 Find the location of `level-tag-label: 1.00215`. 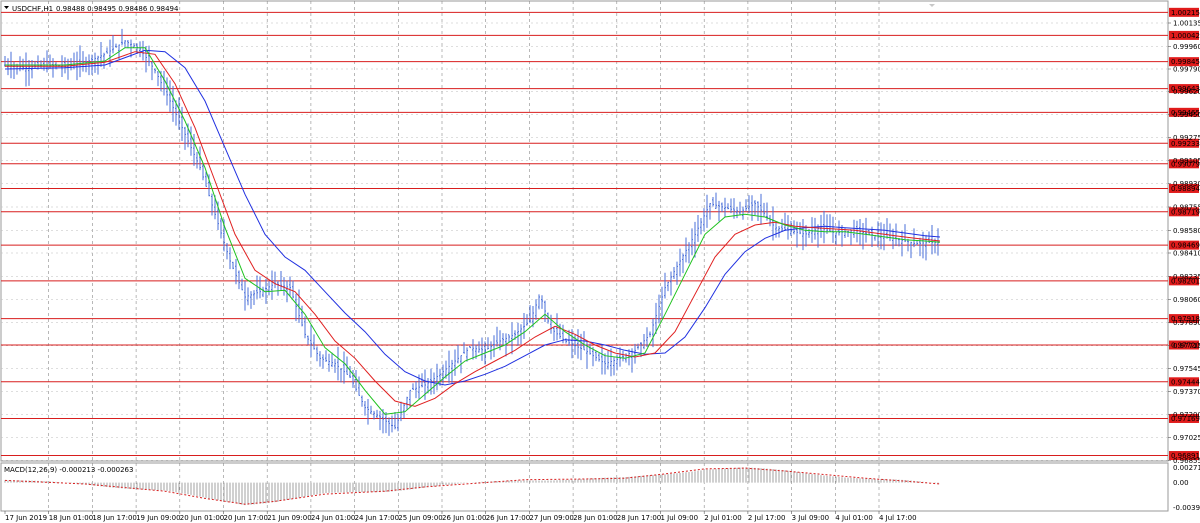

level-tag-label: 1.00215 is located at coordinates (1185, 13).